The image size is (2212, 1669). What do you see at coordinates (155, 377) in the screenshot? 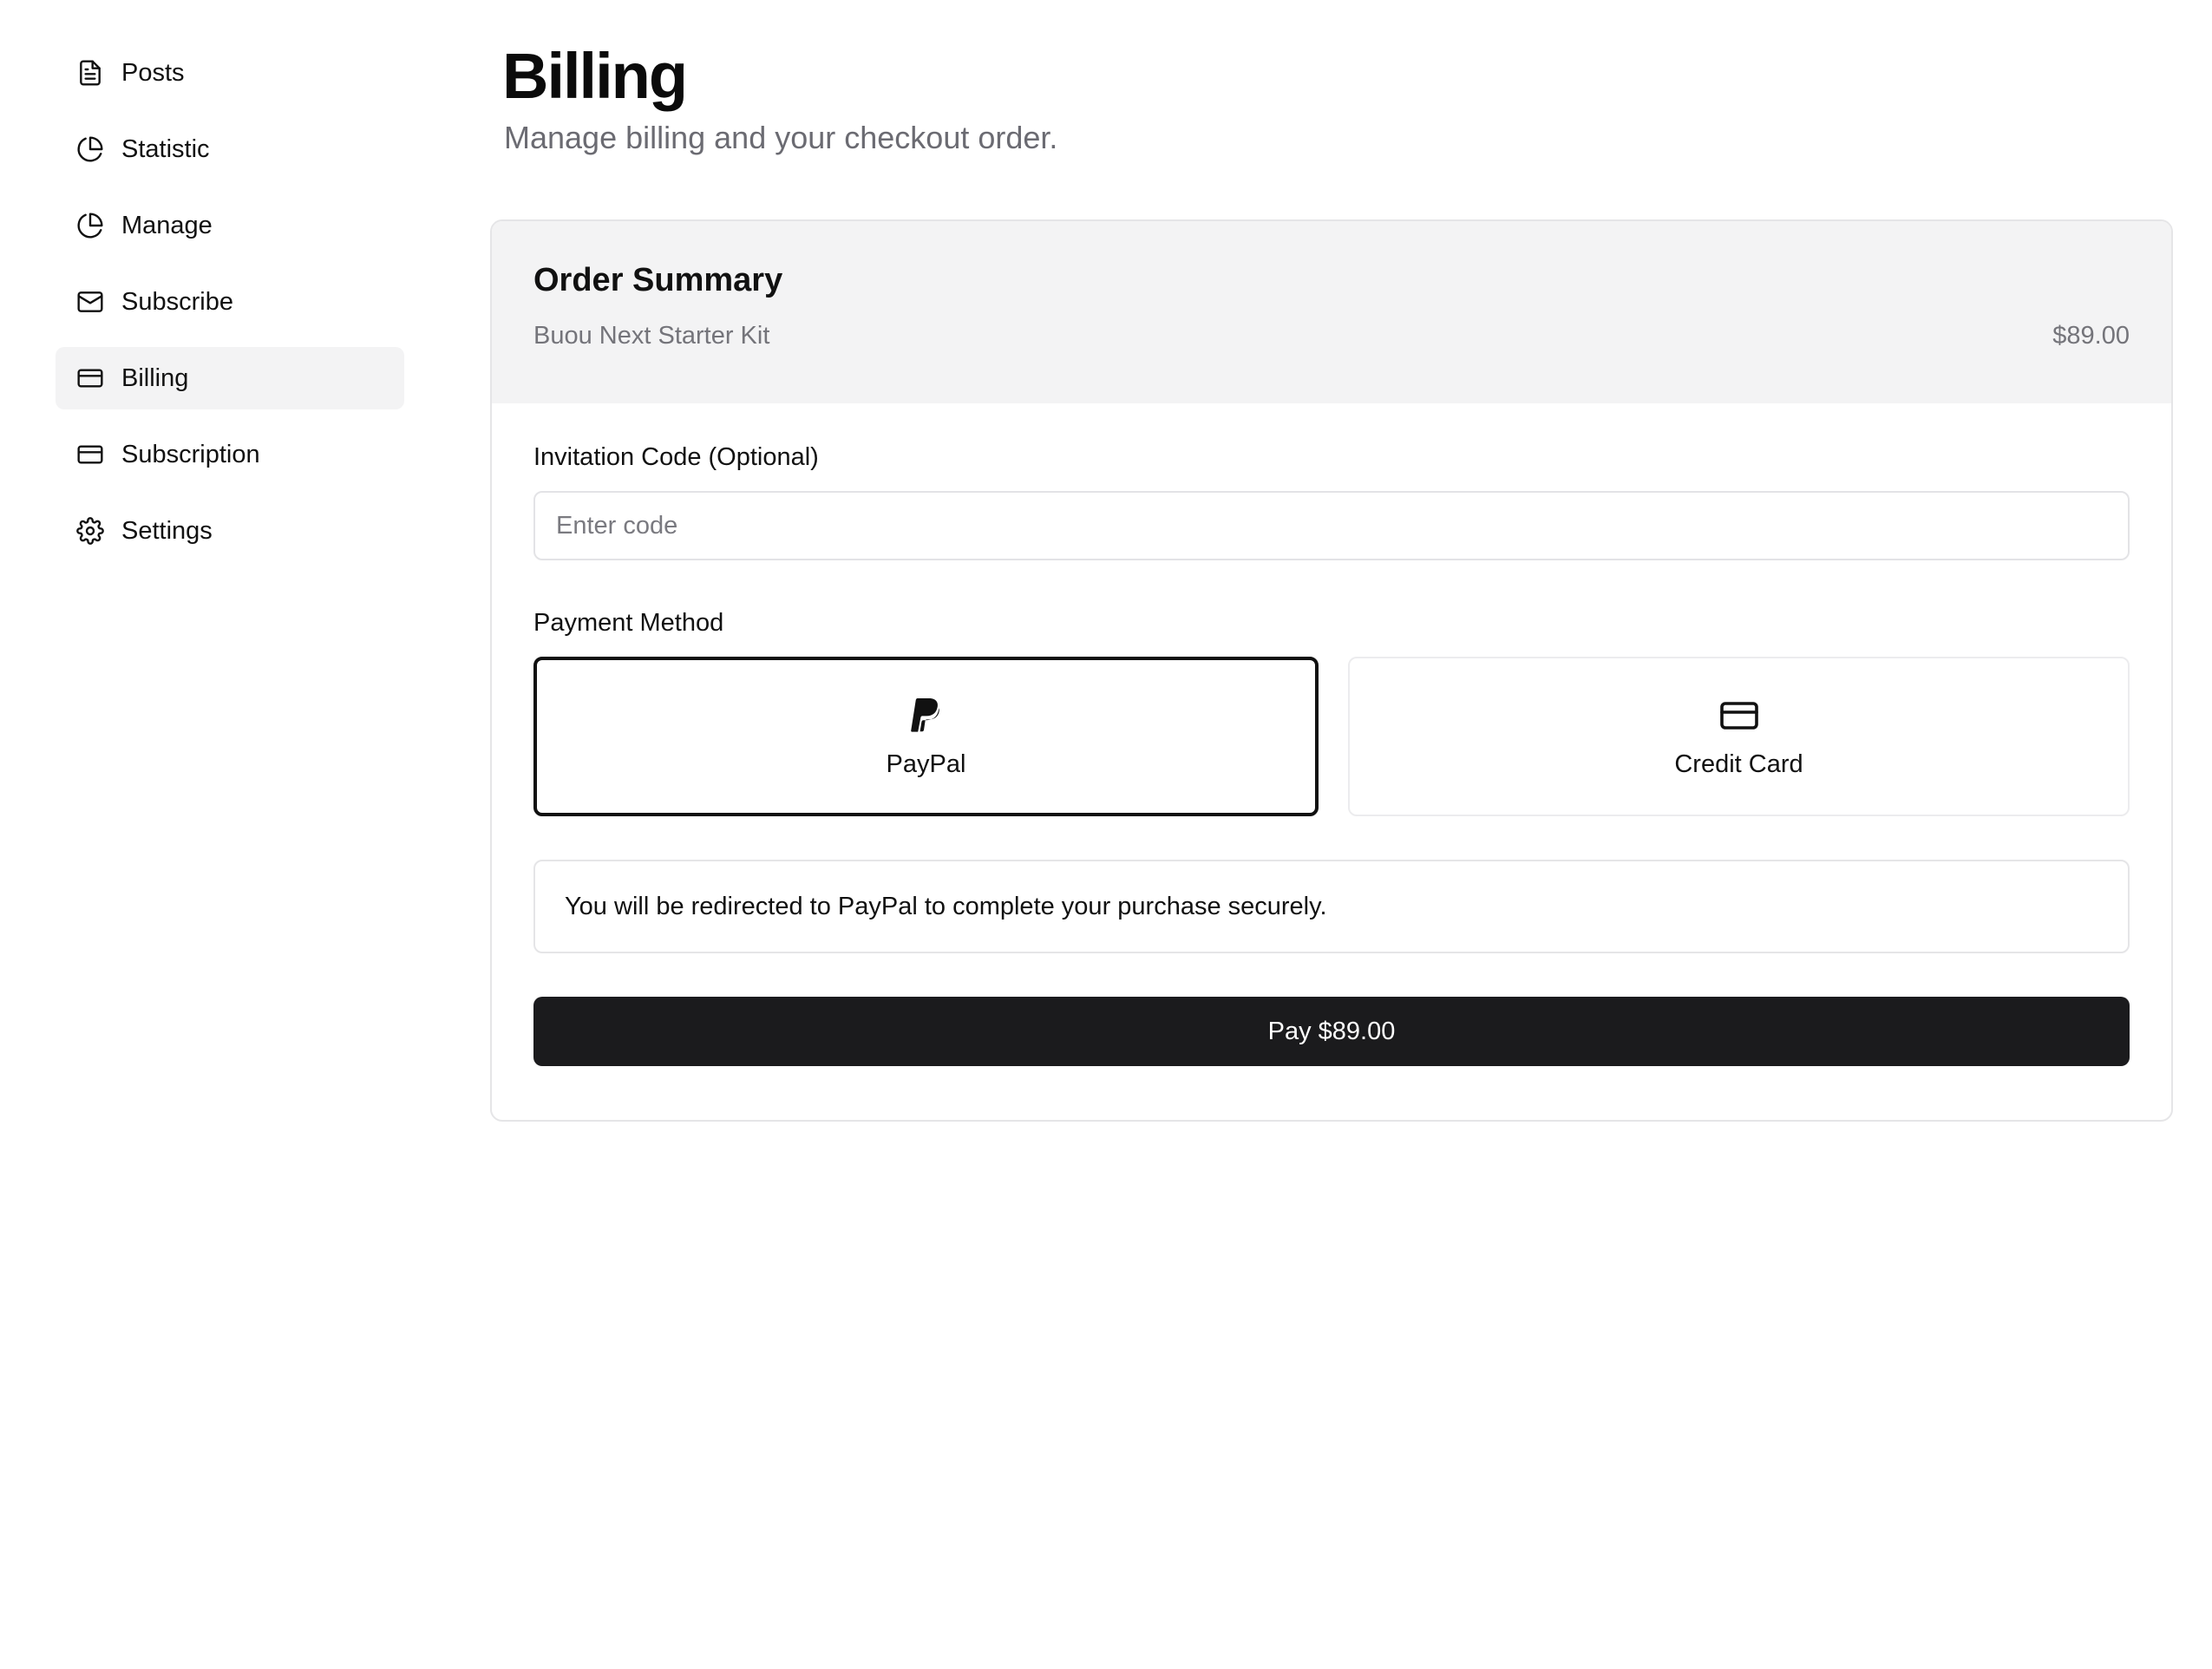
I see `sidebar-item-label: Billing` at bounding box center [155, 377].